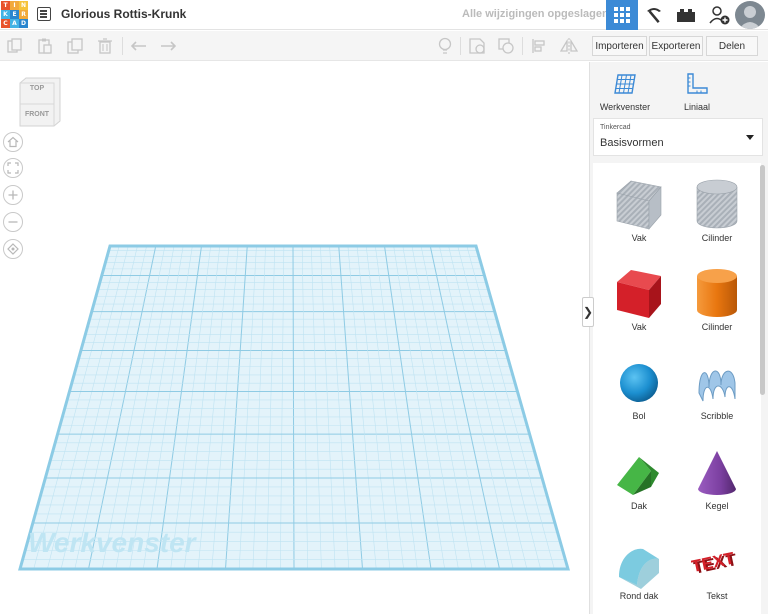 This screenshot has width=768, height=614. I want to click on scribble-icon, so click(717, 386).